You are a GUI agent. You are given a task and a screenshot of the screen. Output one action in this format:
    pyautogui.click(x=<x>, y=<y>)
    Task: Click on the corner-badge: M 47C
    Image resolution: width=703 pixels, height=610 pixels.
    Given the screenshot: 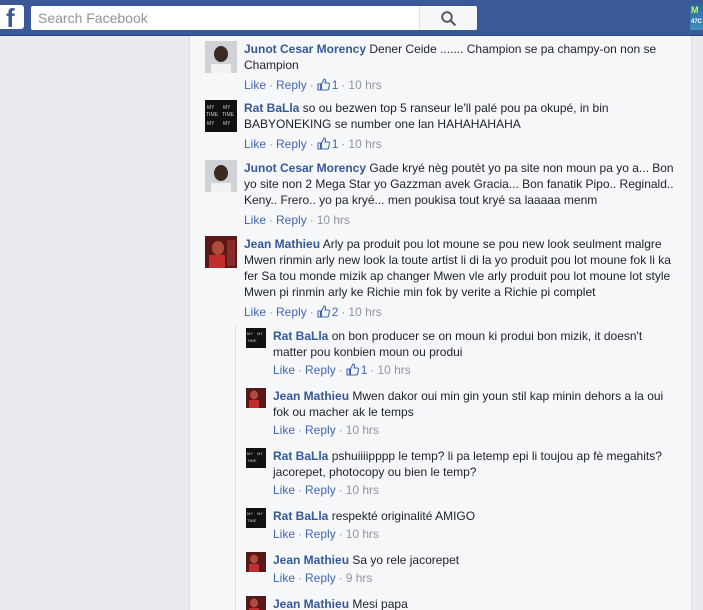 What is the action you would take?
    pyautogui.click(x=696, y=17)
    